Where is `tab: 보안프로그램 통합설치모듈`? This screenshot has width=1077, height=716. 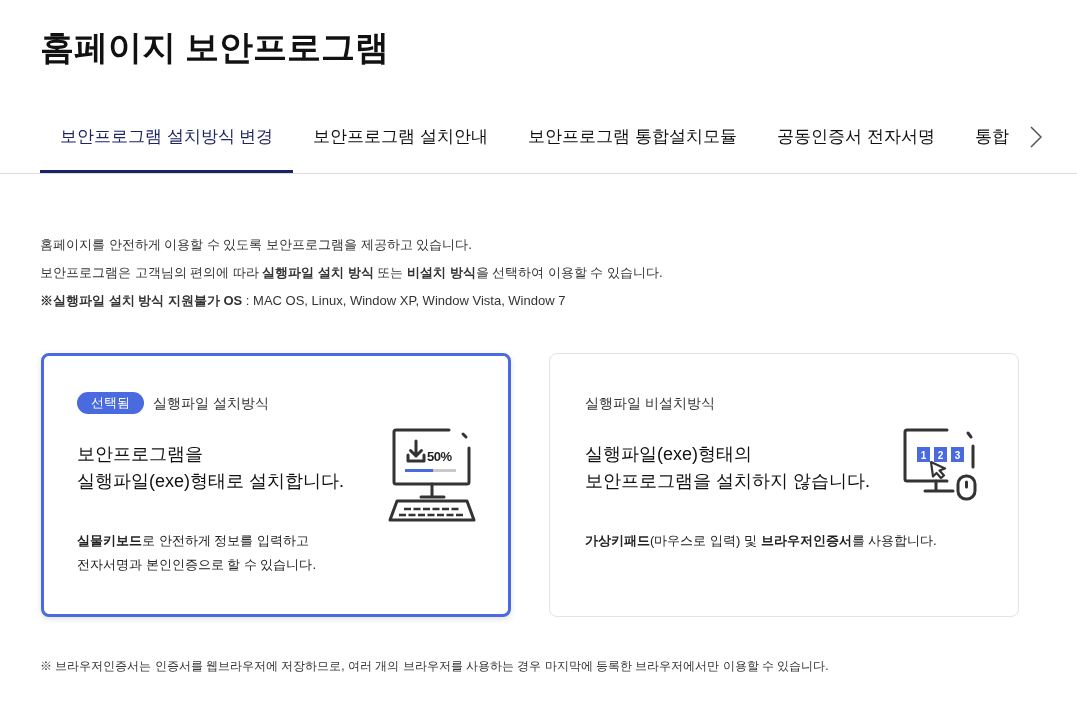
tab: 보안프로그램 통합설치모듈 is located at coordinates (632, 136).